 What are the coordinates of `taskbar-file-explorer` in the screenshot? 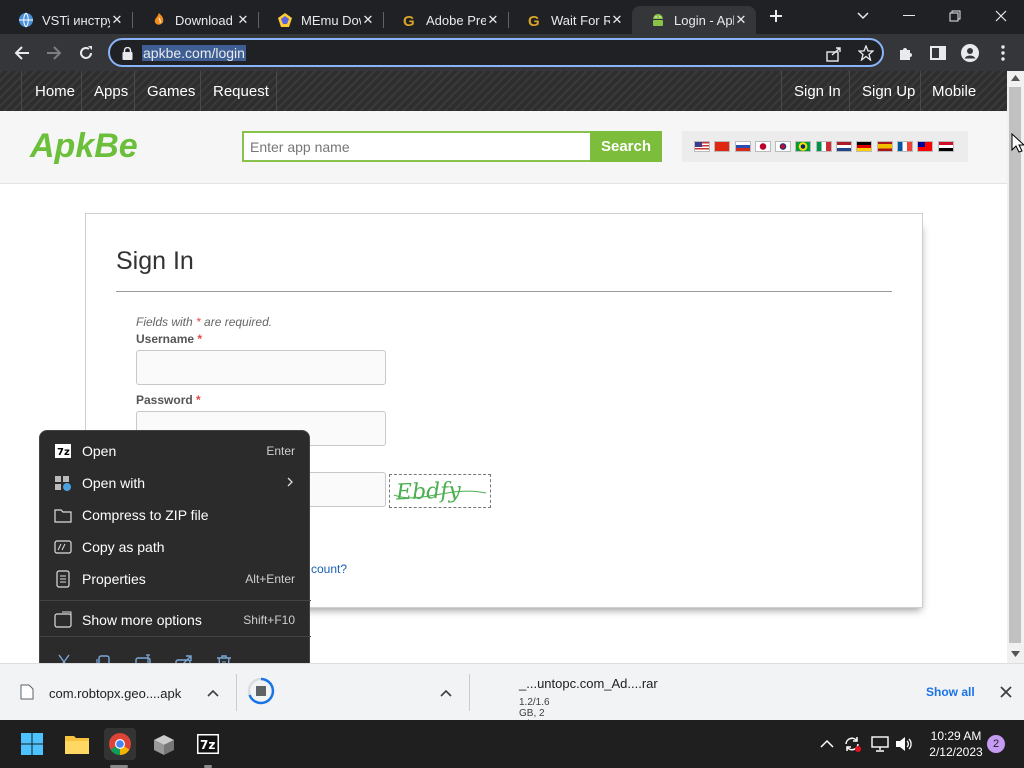 It's located at (77, 744).